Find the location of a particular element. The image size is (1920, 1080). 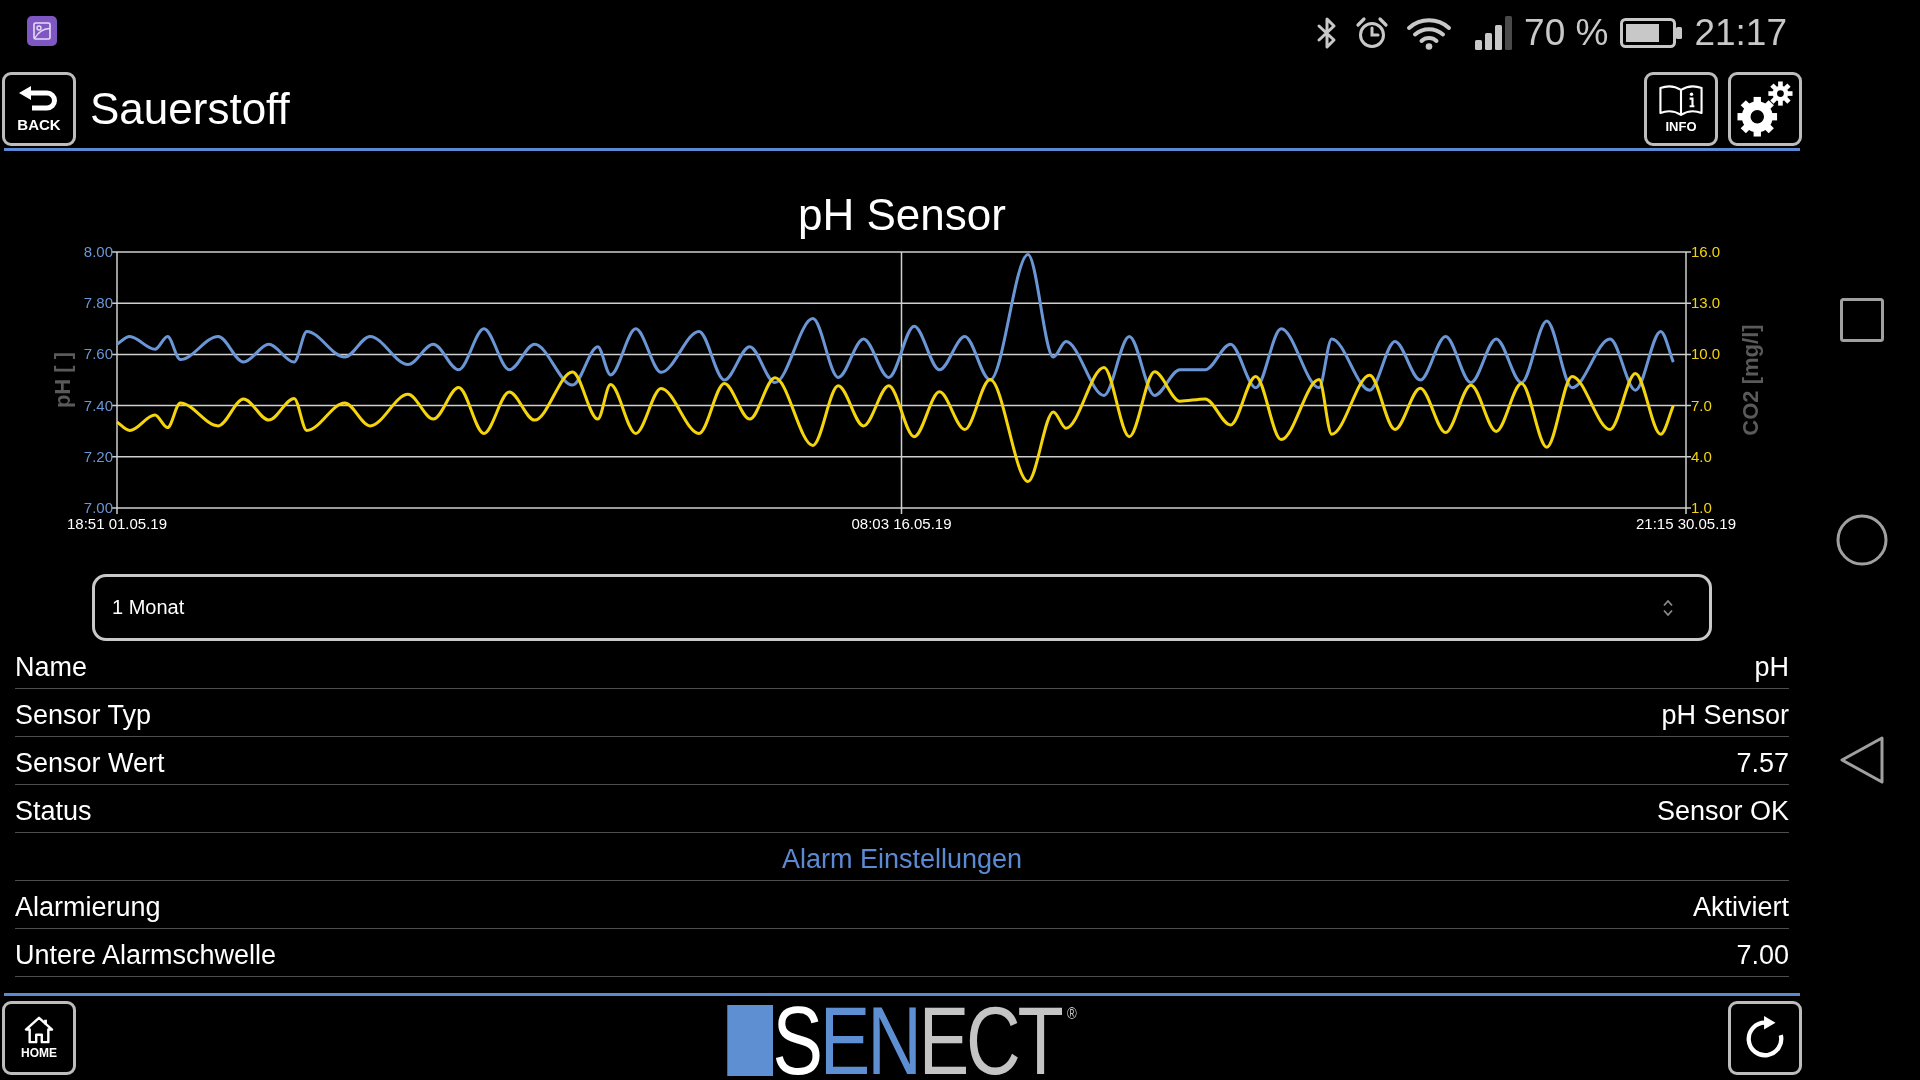

home-button: HOME is located at coordinates (39, 1038).